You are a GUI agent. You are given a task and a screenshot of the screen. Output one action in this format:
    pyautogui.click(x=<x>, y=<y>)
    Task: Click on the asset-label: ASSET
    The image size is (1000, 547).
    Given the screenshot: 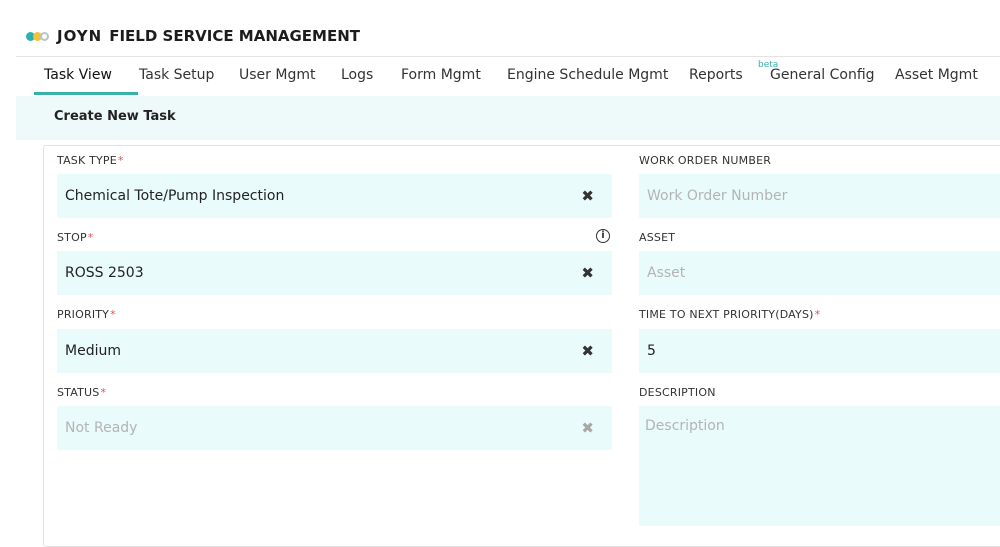 What is the action you would take?
    pyautogui.click(x=657, y=237)
    